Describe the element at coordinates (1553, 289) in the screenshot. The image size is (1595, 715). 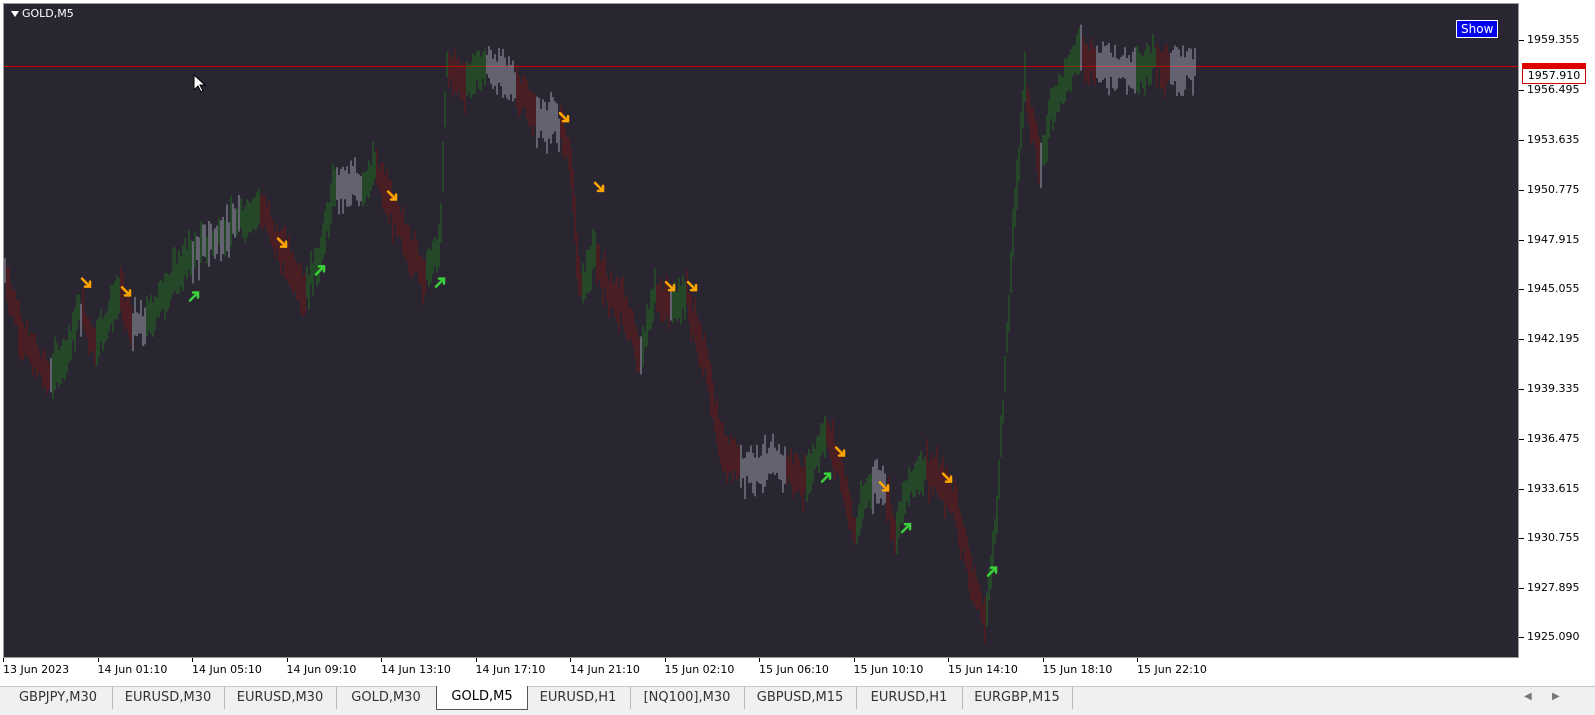
I see `price-axis-label: 1945.055` at that location.